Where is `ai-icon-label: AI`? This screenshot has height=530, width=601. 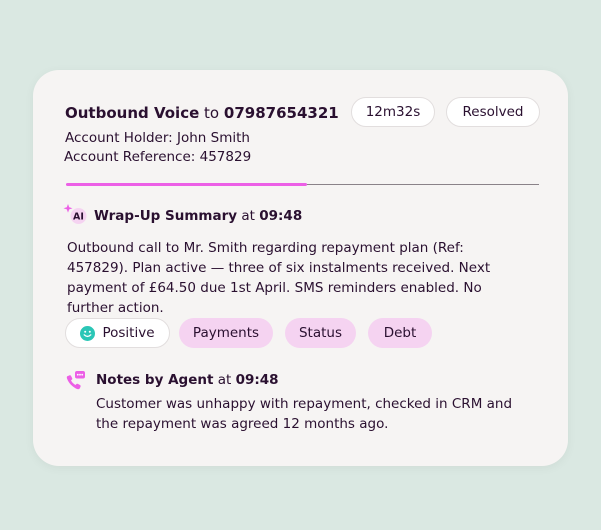
ai-icon-label: AI is located at coordinates (78, 217).